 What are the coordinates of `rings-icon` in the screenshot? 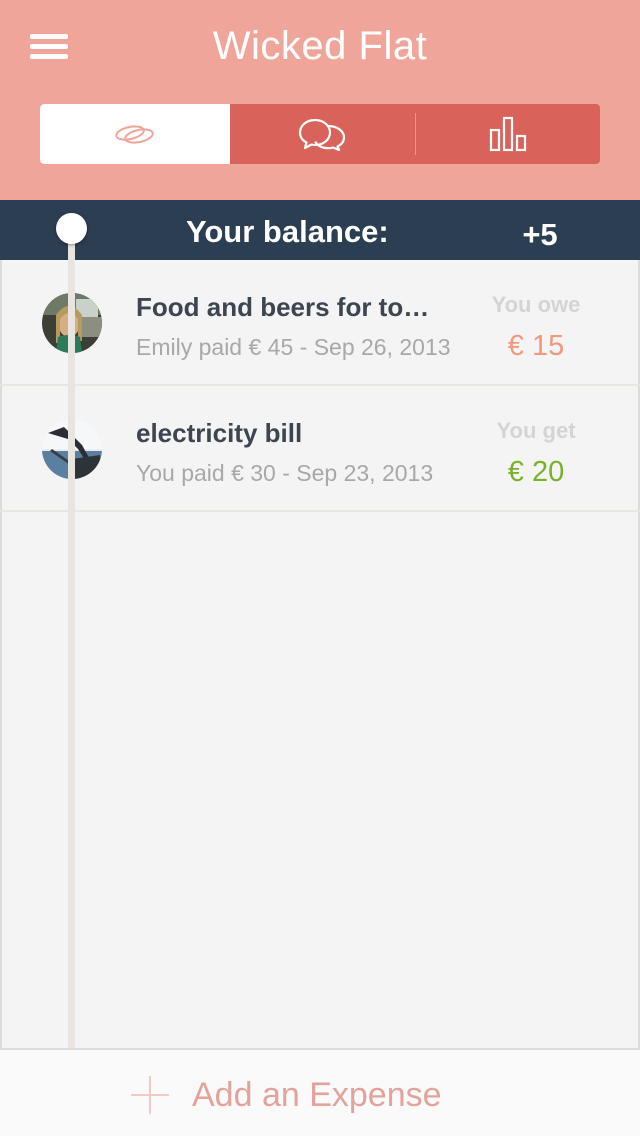 It's located at (134, 134).